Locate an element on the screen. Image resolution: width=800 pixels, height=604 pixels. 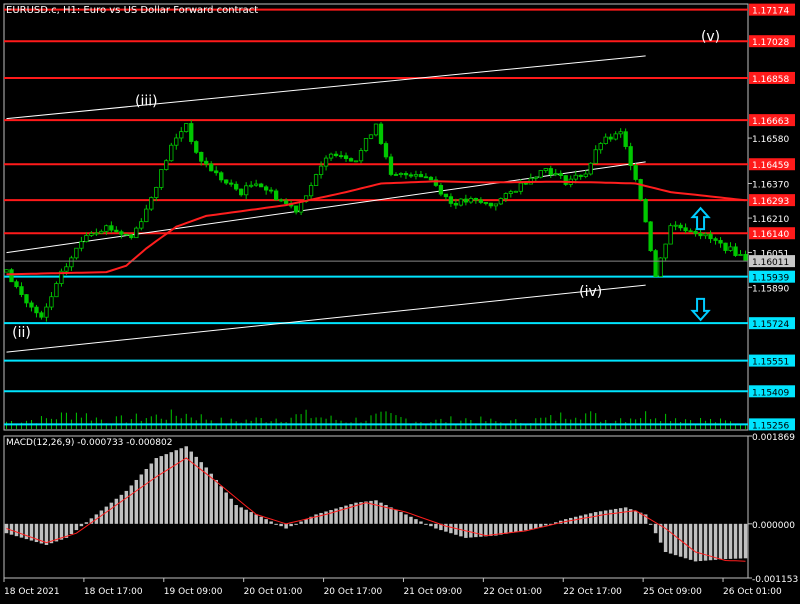
price-level-label: 1.15409 is located at coordinates (770, 393).